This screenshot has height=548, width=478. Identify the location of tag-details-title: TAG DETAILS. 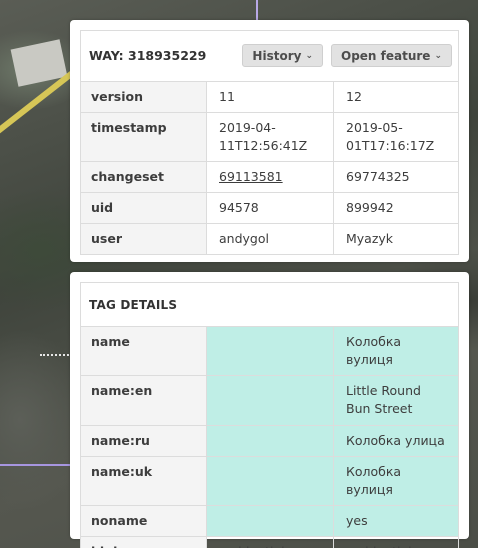
(269, 304).